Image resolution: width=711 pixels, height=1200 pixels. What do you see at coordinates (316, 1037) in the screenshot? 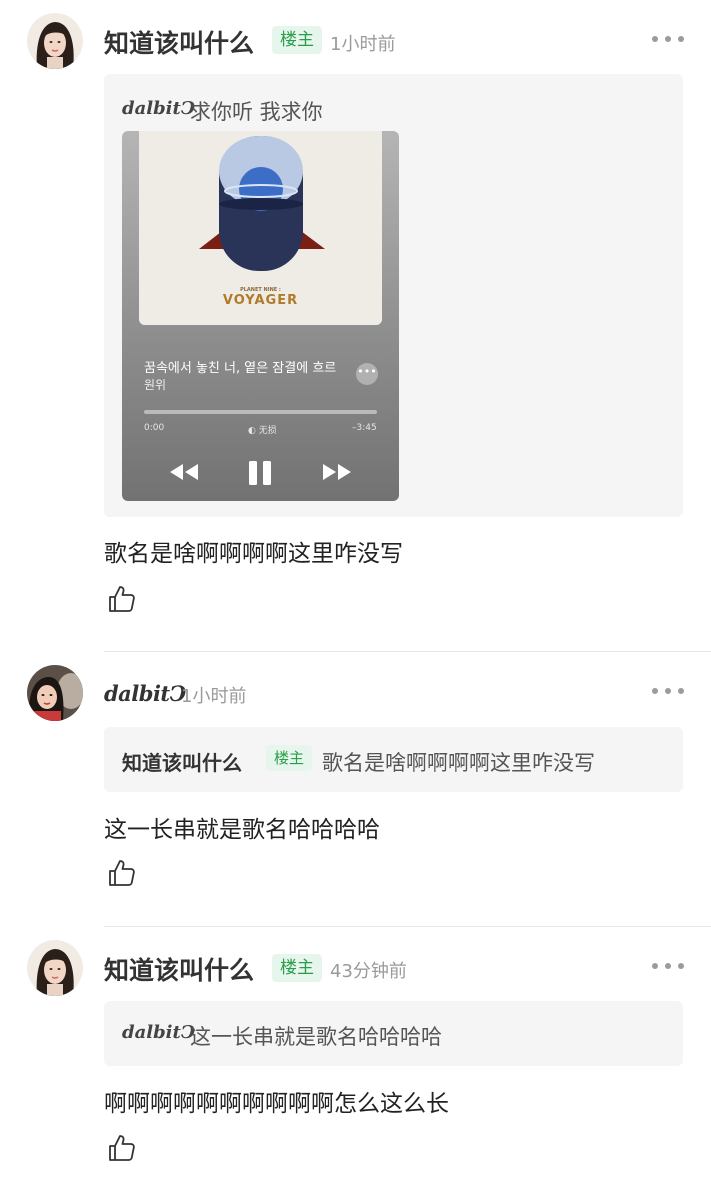
I see `quote-text: 这一长串就是歌名哈哈哈哈` at bounding box center [316, 1037].